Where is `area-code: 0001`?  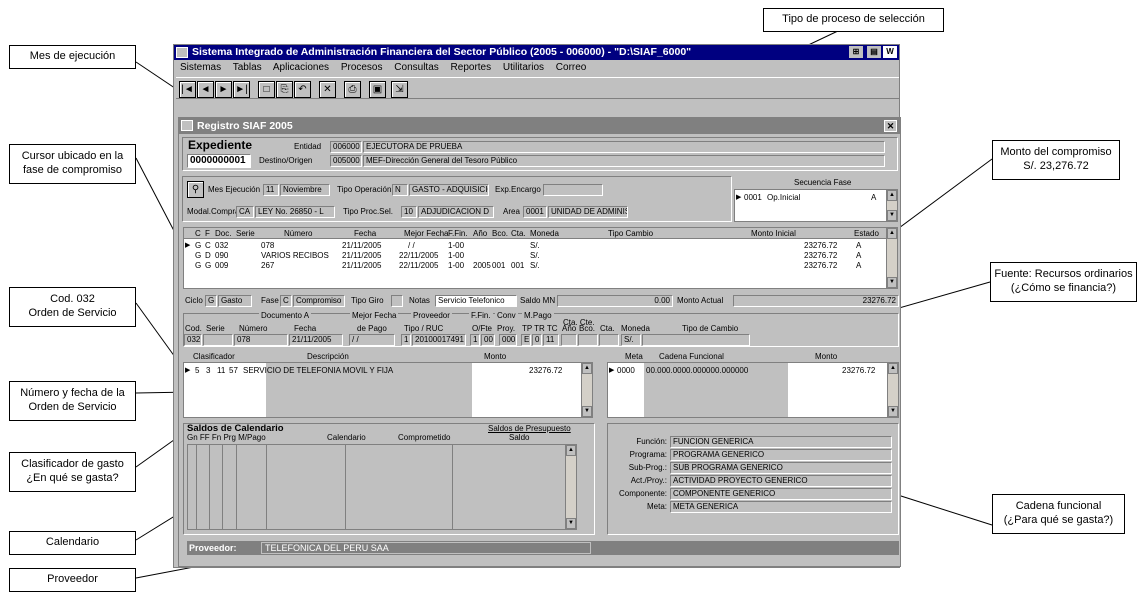 area-code: 0001 is located at coordinates (535, 212).